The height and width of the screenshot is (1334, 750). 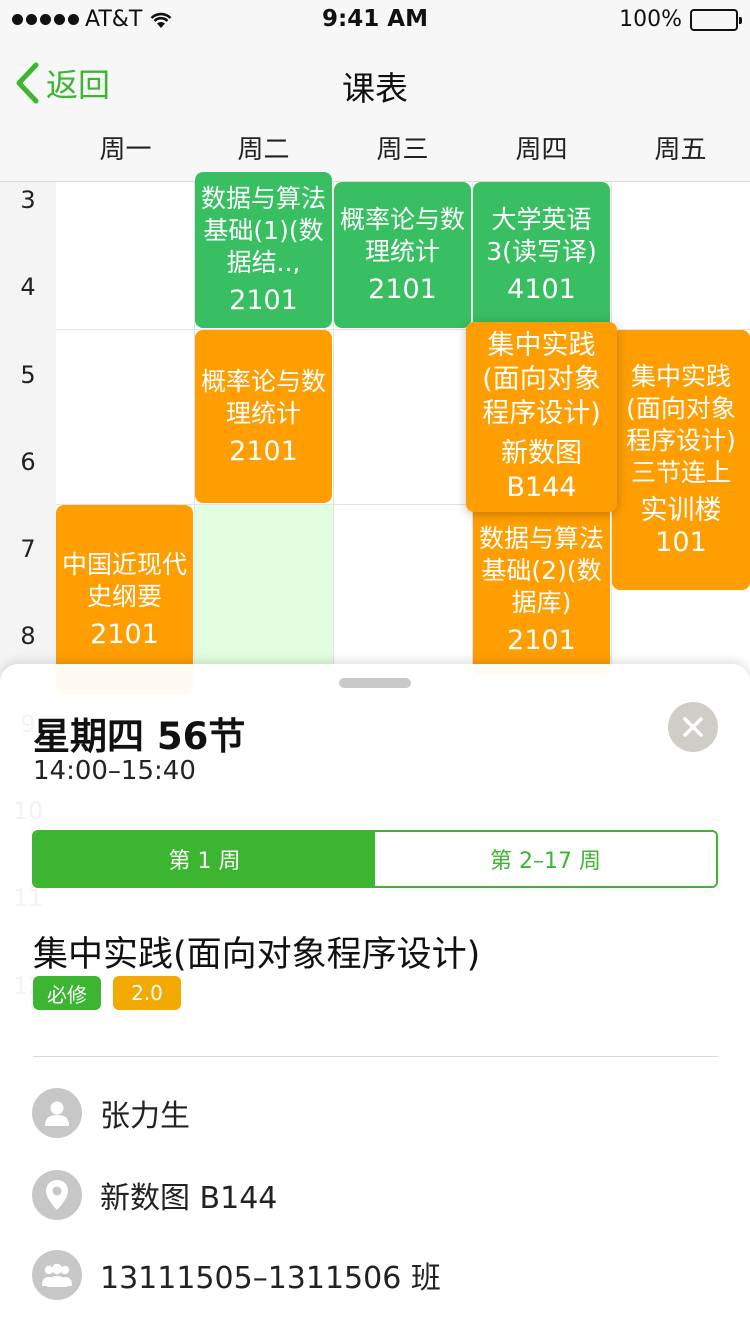 I want to click on teacher-row: 张力生, so click(x=111, y=1113).